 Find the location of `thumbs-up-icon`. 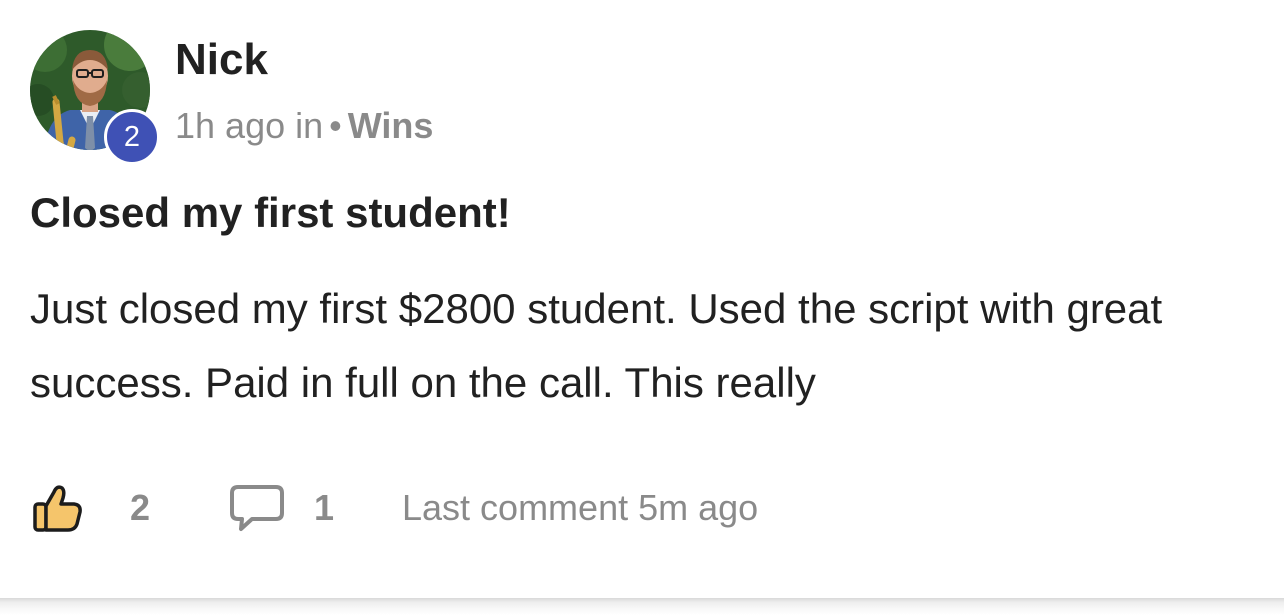

thumbs-up-icon is located at coordinates (57, 508).